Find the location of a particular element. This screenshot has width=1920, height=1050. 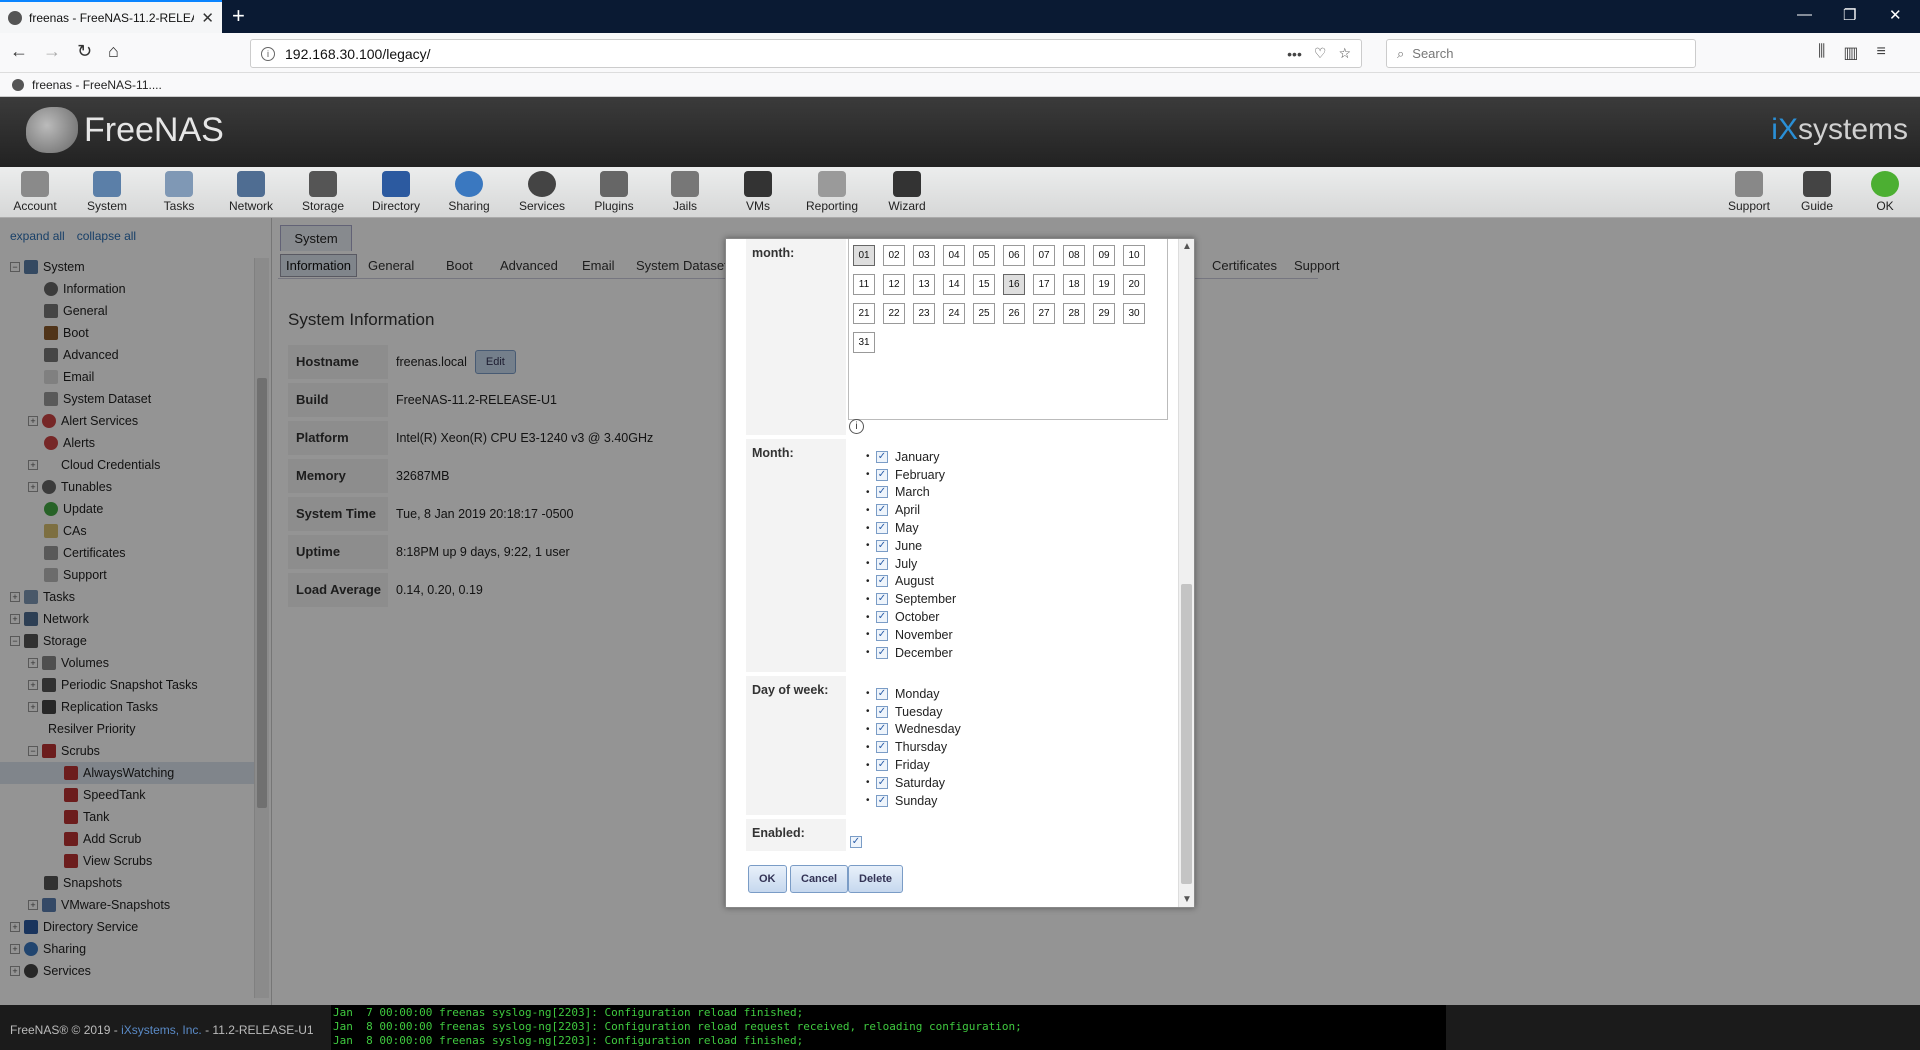

enabled-checkbox: ✓ is located at coordinates (856, 842).